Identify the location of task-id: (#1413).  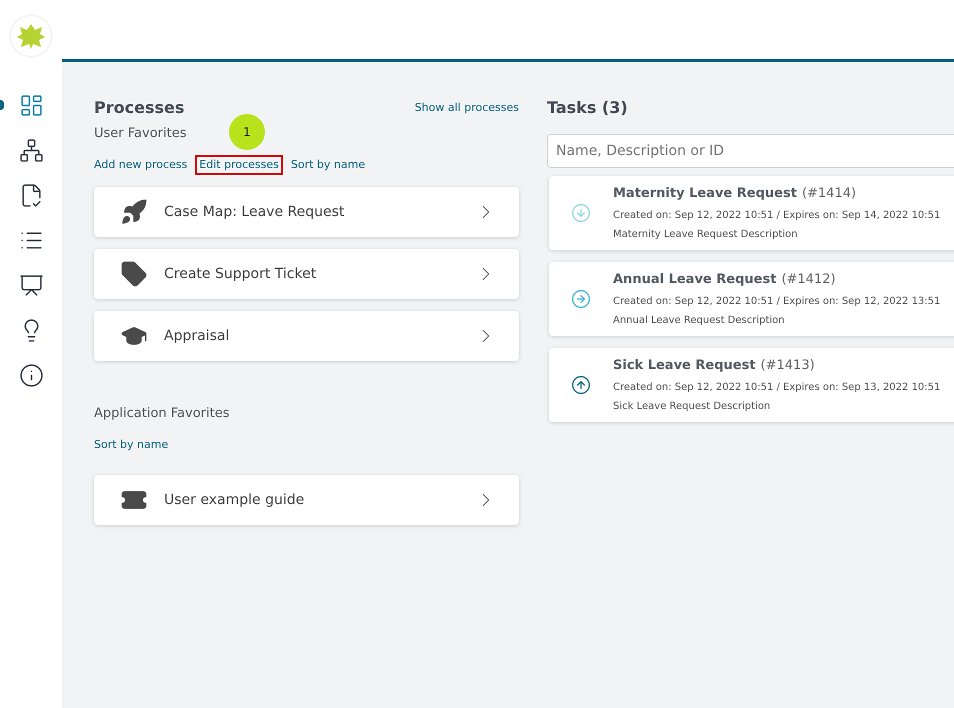
(787, 365).